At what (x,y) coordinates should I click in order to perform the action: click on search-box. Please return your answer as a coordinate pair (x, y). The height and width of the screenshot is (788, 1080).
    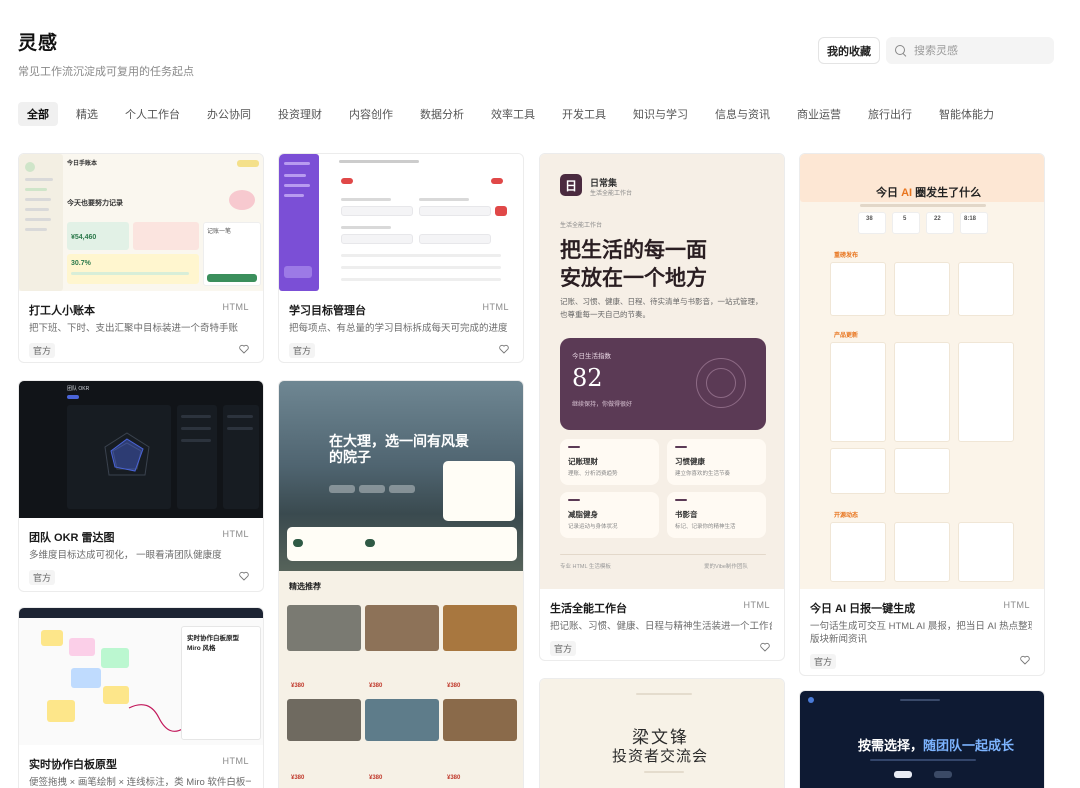
    Looking at the image, I should click on (970, 50).